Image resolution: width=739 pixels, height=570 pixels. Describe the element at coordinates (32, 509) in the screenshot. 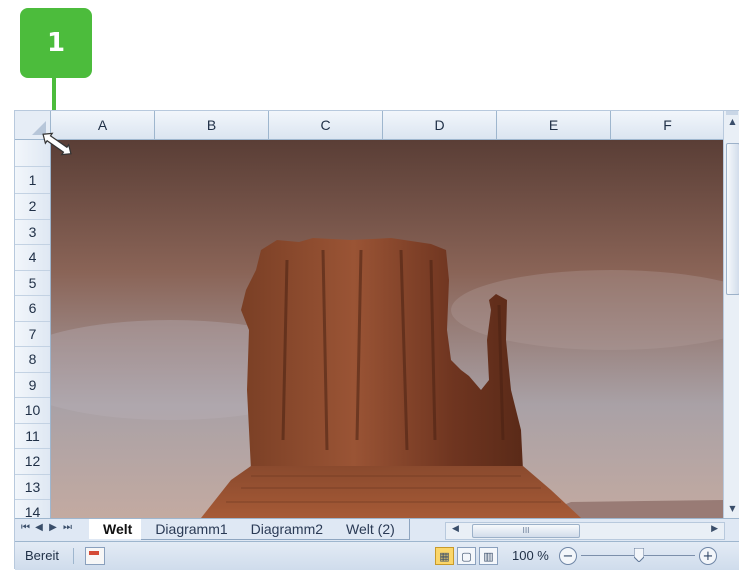

I see `row-header-14: 14` at that location.